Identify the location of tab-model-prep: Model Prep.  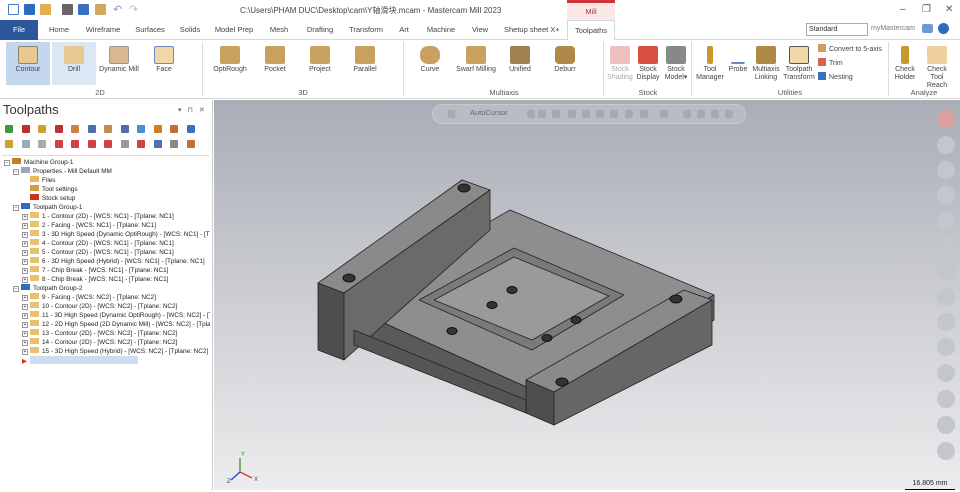
(234, 30).